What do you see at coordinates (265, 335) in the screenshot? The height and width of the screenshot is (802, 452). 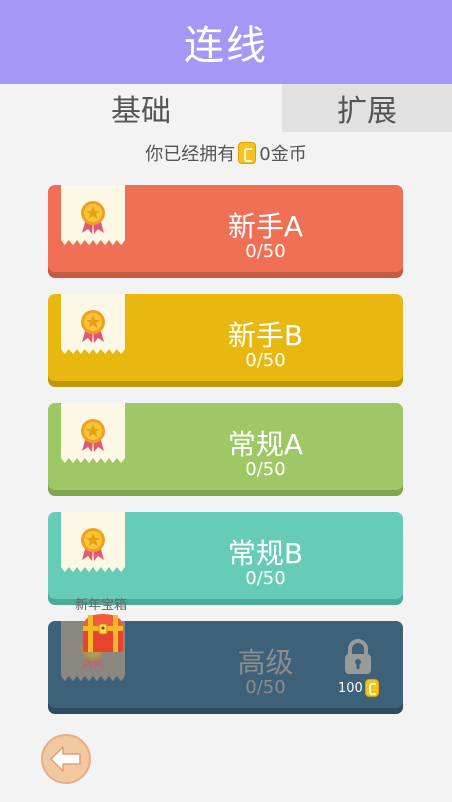 I see `level-name: 新手B` at bounding box center [265, 335].